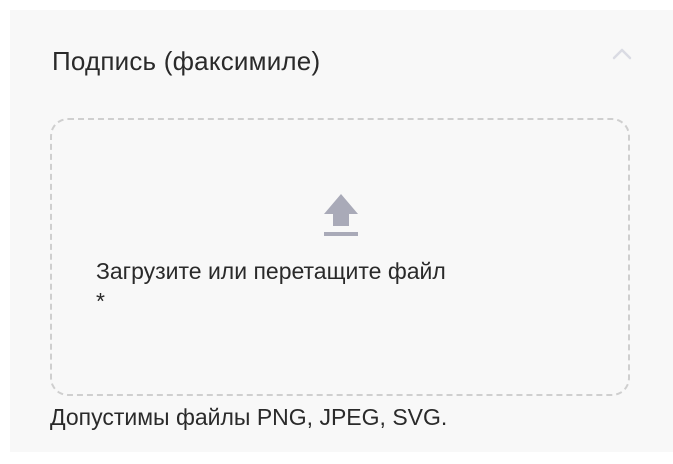  What do you see at coordinates (341, 214) in the screenshot?
I see `upload-icon` at bounding box center [341, 214].